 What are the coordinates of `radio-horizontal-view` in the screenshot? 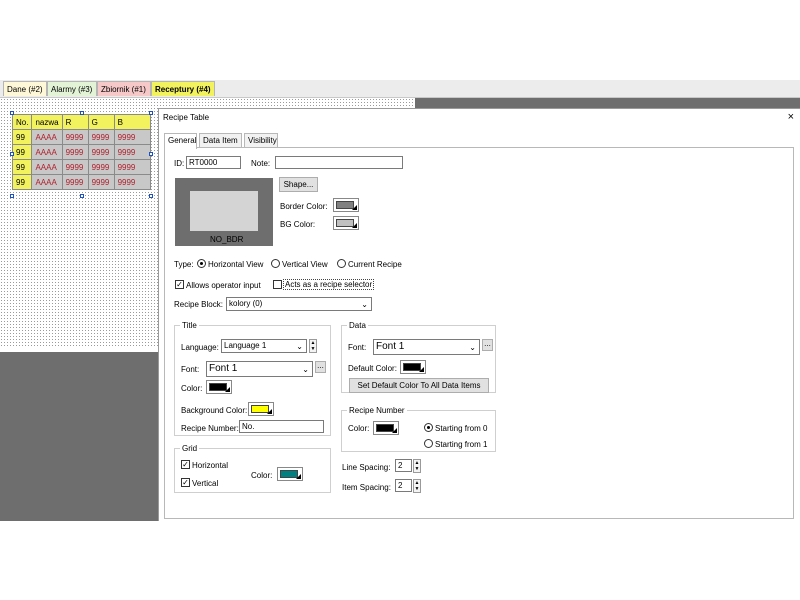 It's located at (201, 263).